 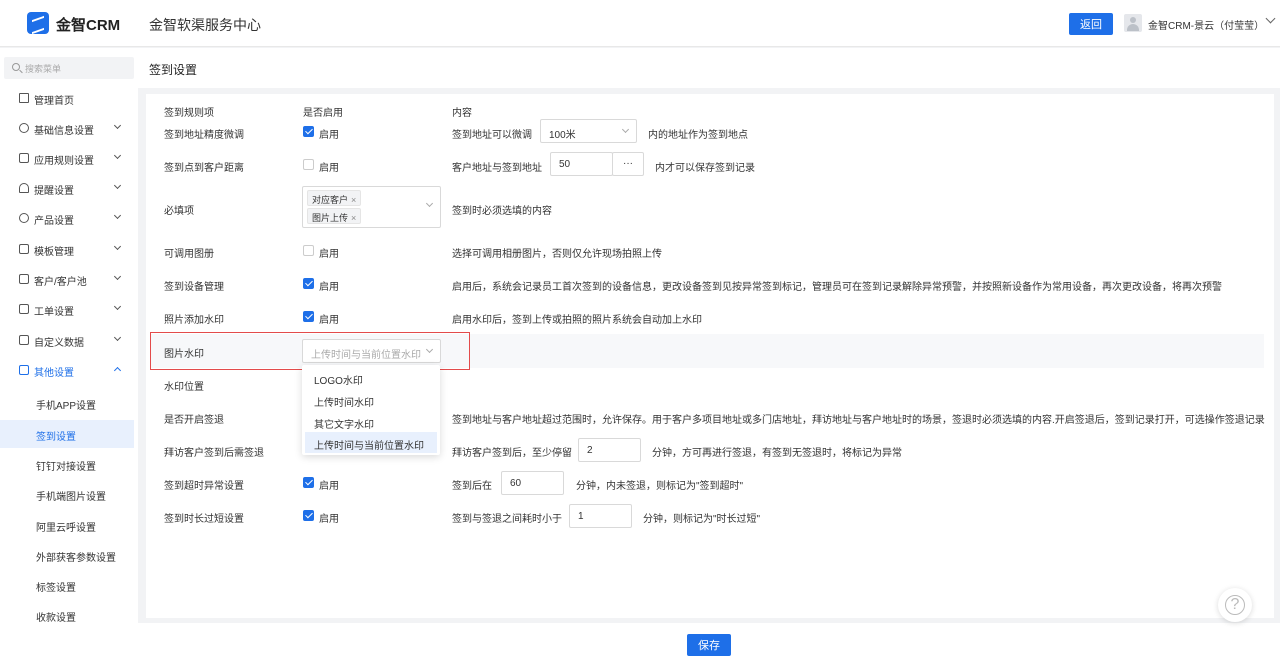 What do you see at coordinates (66, 528) in the screenshot?
I see `sidebar-subitem-label: 阿里云呼设置` at bounding box center [66, 528].